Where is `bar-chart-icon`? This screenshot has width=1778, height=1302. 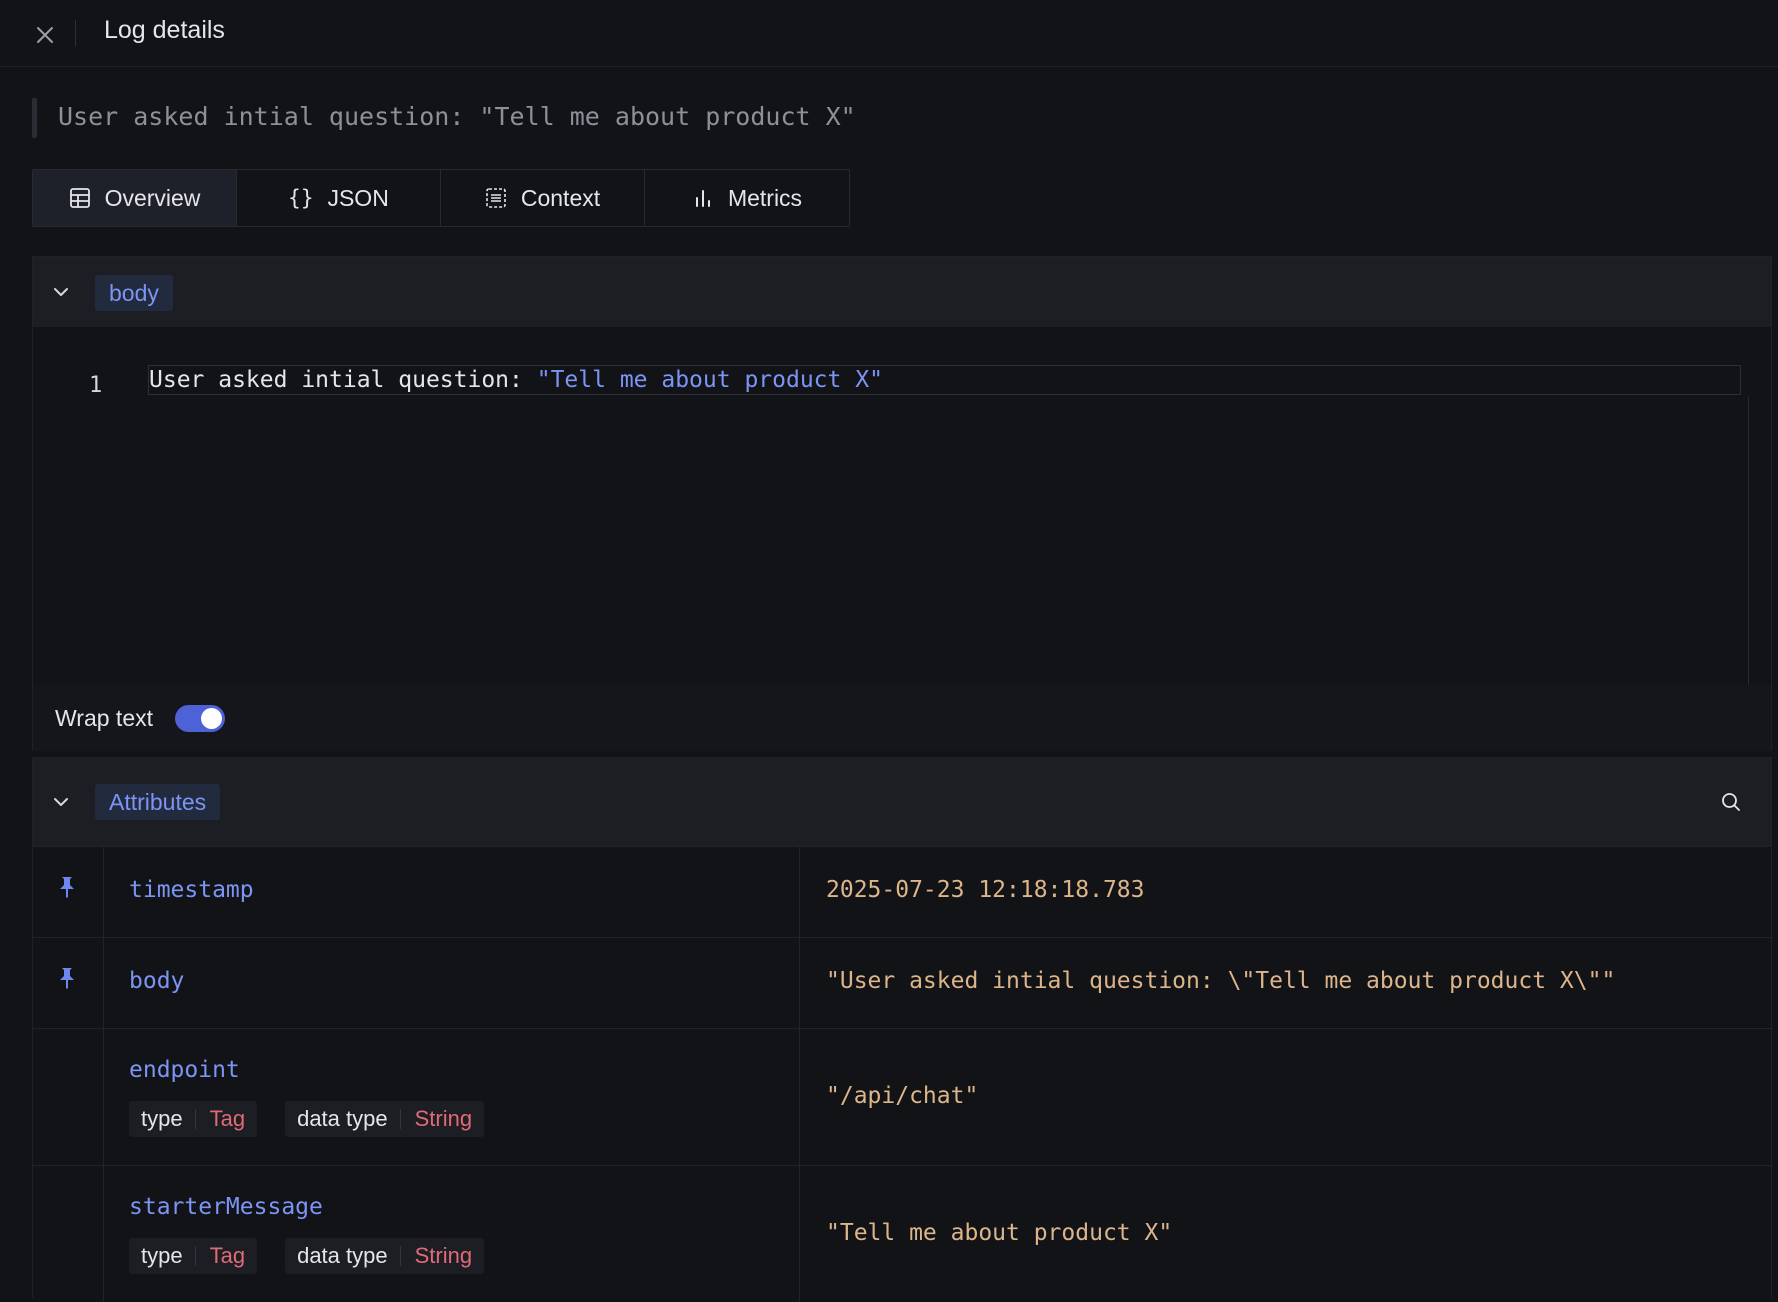
bar-chart-icon is located at coordinates (702, 198).